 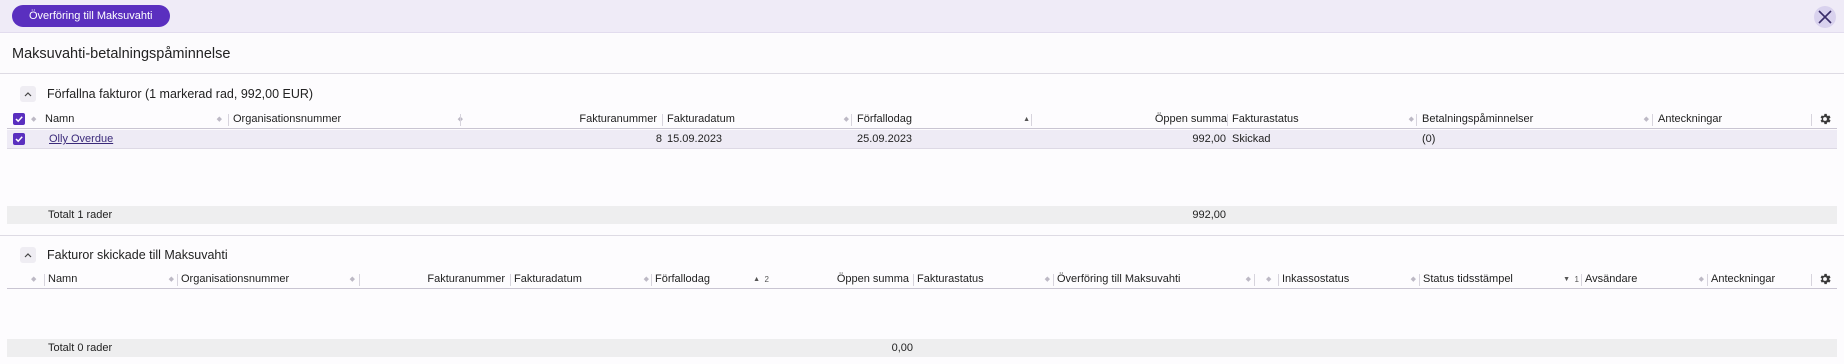 What do you see at coordinates (121, 54) in the screenshot?
I see `page-title: Maksuvahti-betalningspåminnelse` at bounding box center [121, 54].